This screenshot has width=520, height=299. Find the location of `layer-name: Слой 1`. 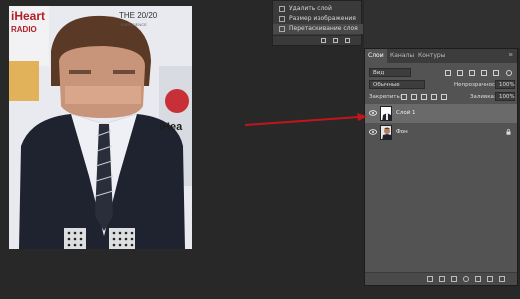

layer-name: Слой 1 is located at coordinates (406, 113).